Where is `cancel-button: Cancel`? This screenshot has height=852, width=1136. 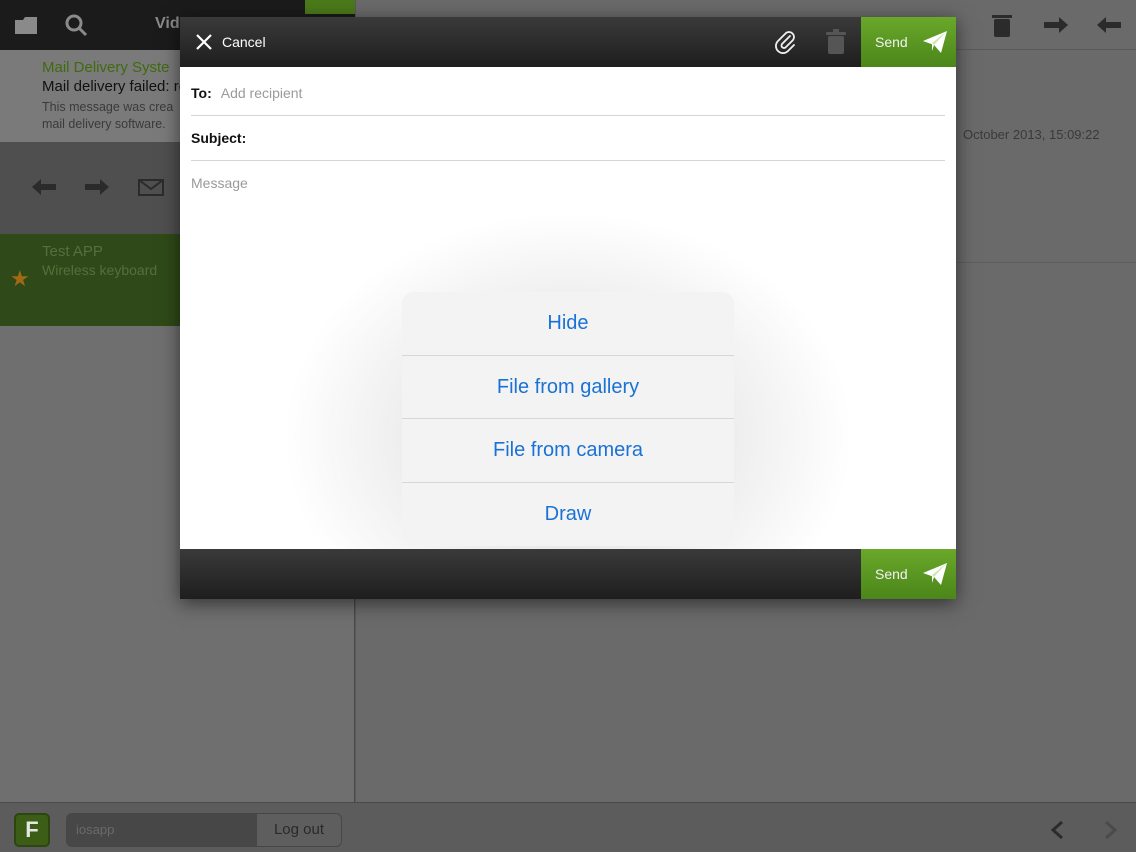 cancel-button: Cancel is located at coordinates (230, 42).